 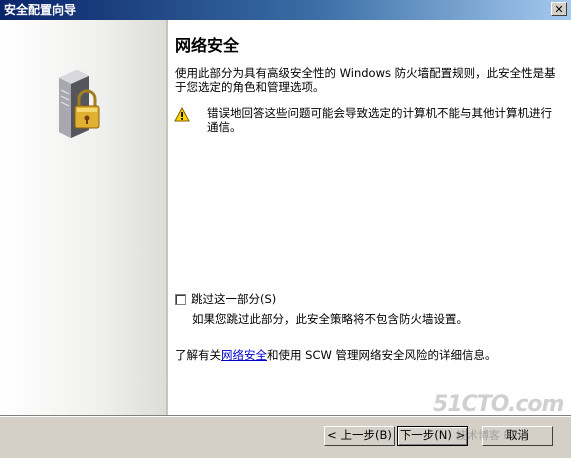 I want to click on warning-icon, so click(x=182, y=114).